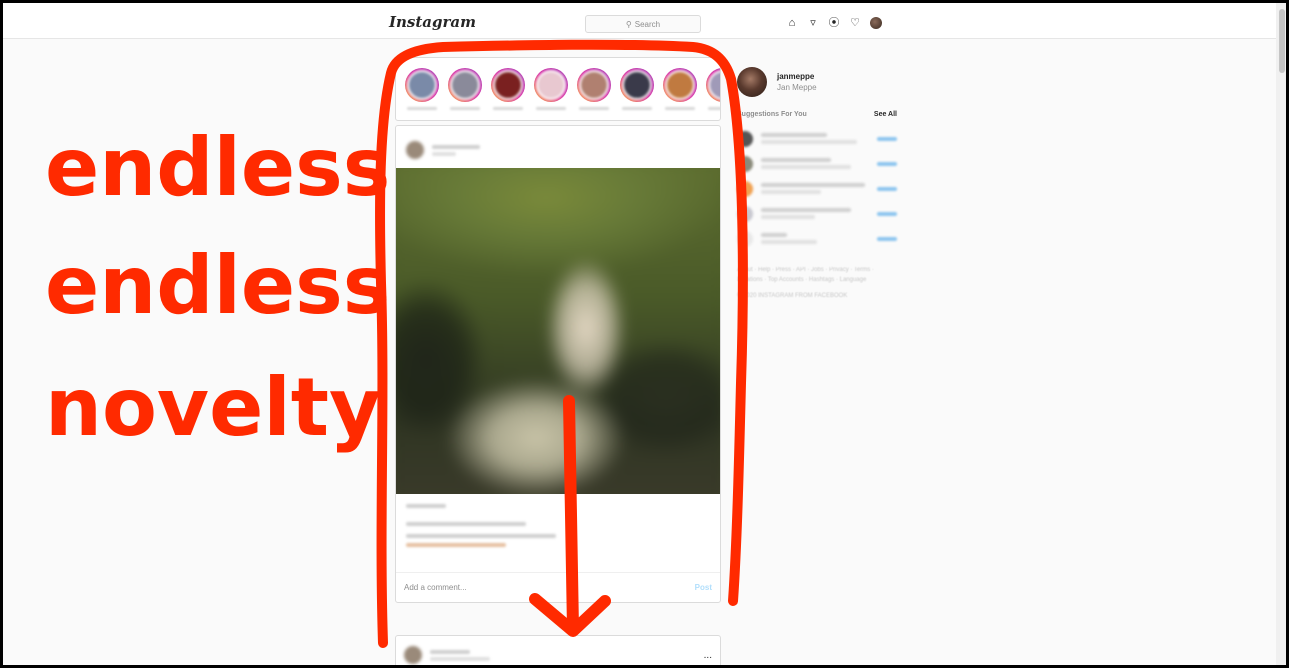 The height and width of the screenshot is (668, 1289). Describe the element at coordinates (217, 167) in the screenshot. I see `annotation-line-1: endless` at that location.